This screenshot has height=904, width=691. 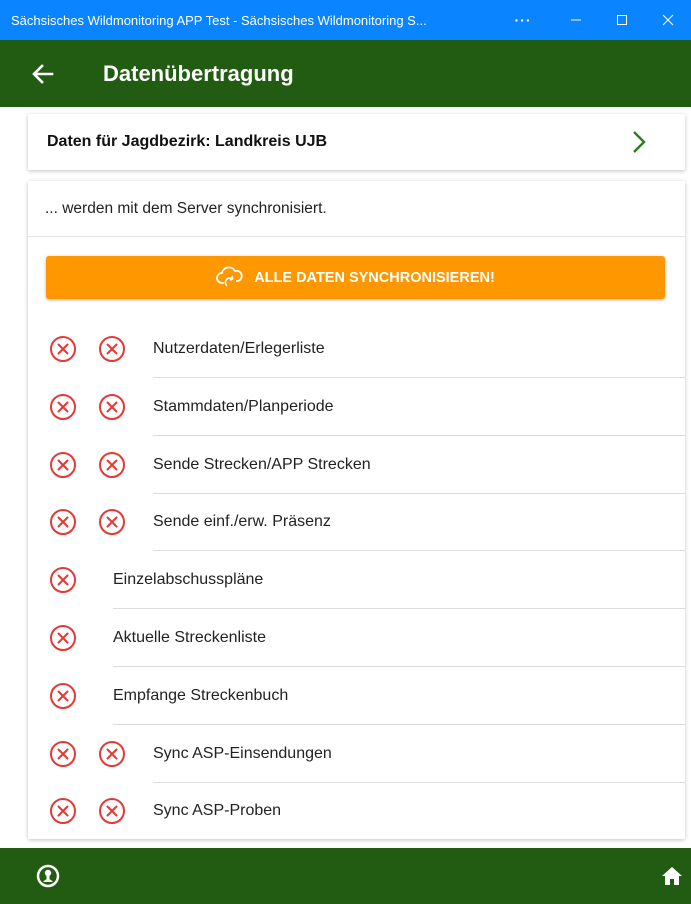 I want to click on sync-item: Empfange Streckenbuch, so click(x=356, y=696).